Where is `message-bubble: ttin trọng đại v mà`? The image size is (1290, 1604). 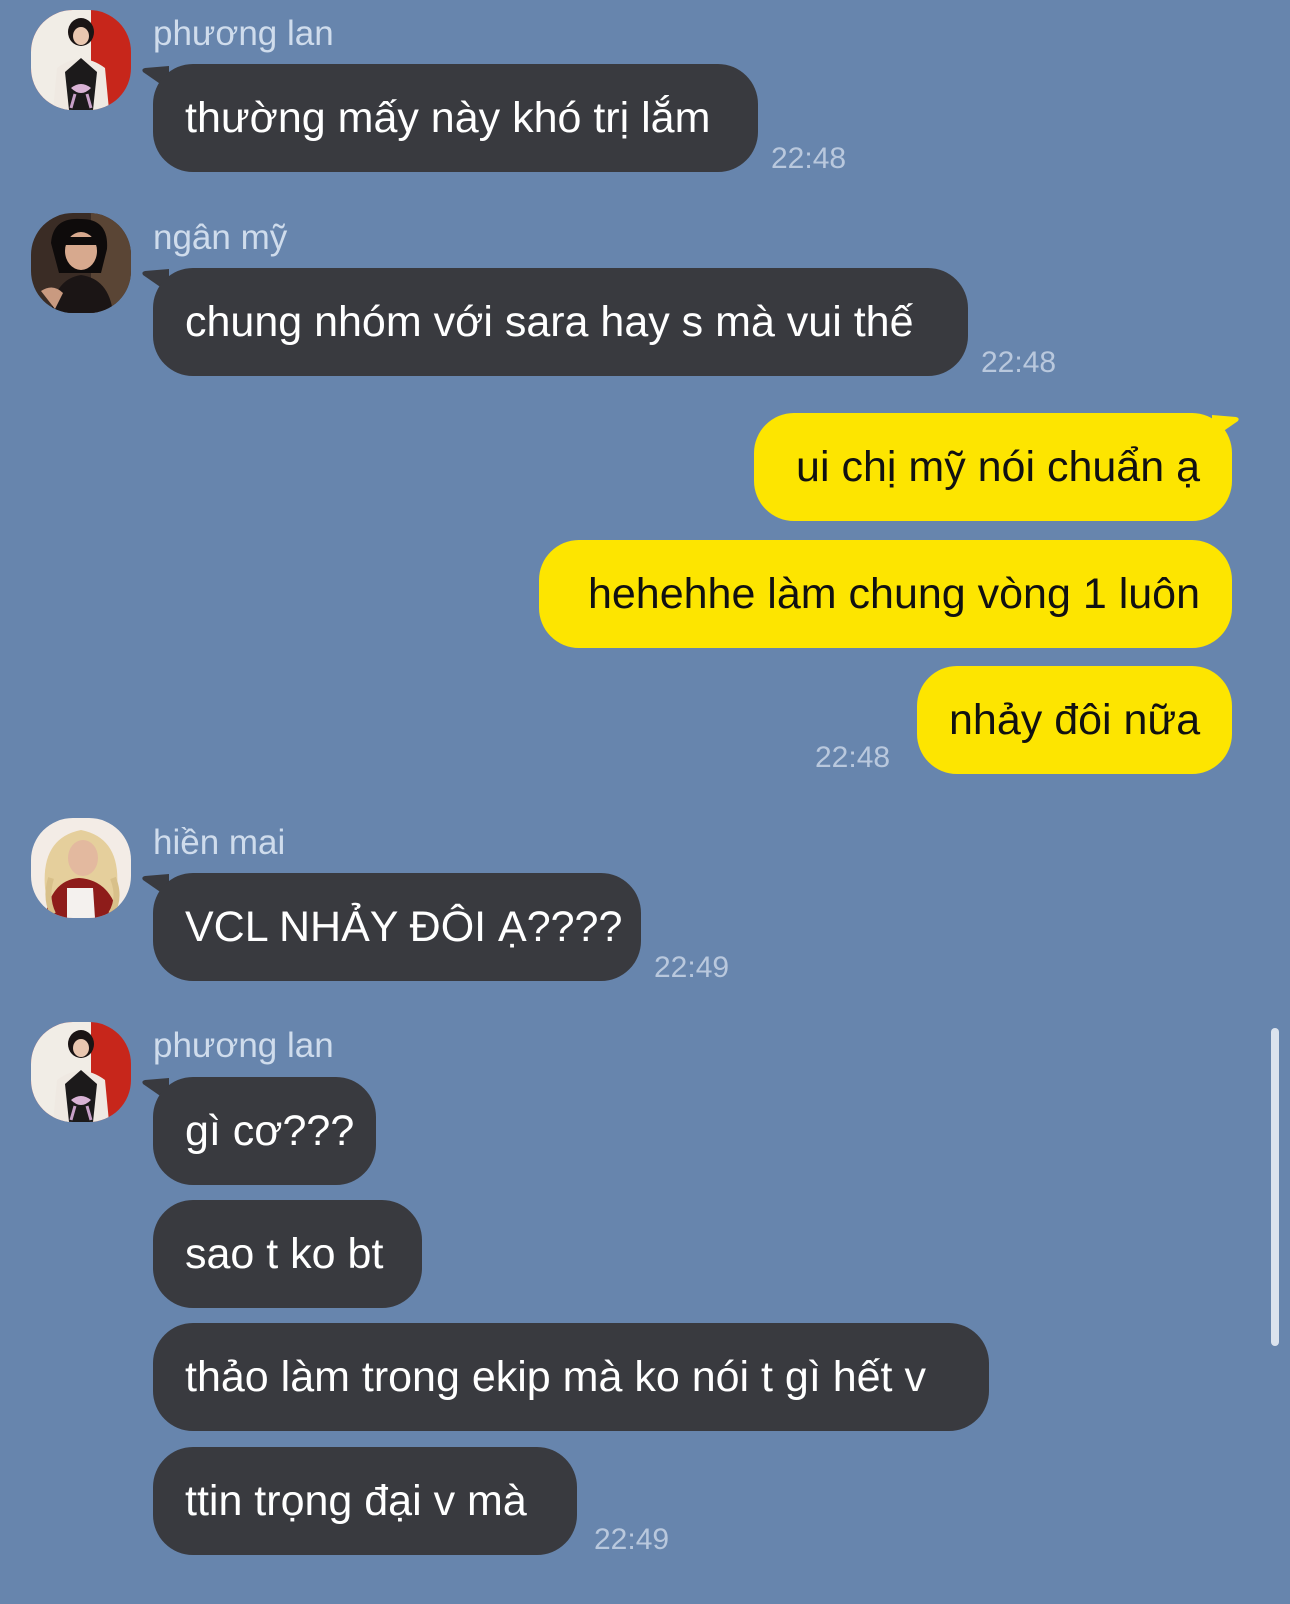 message-bubble: ttin trọng đại v mà is located at coordinates (365, 1501).